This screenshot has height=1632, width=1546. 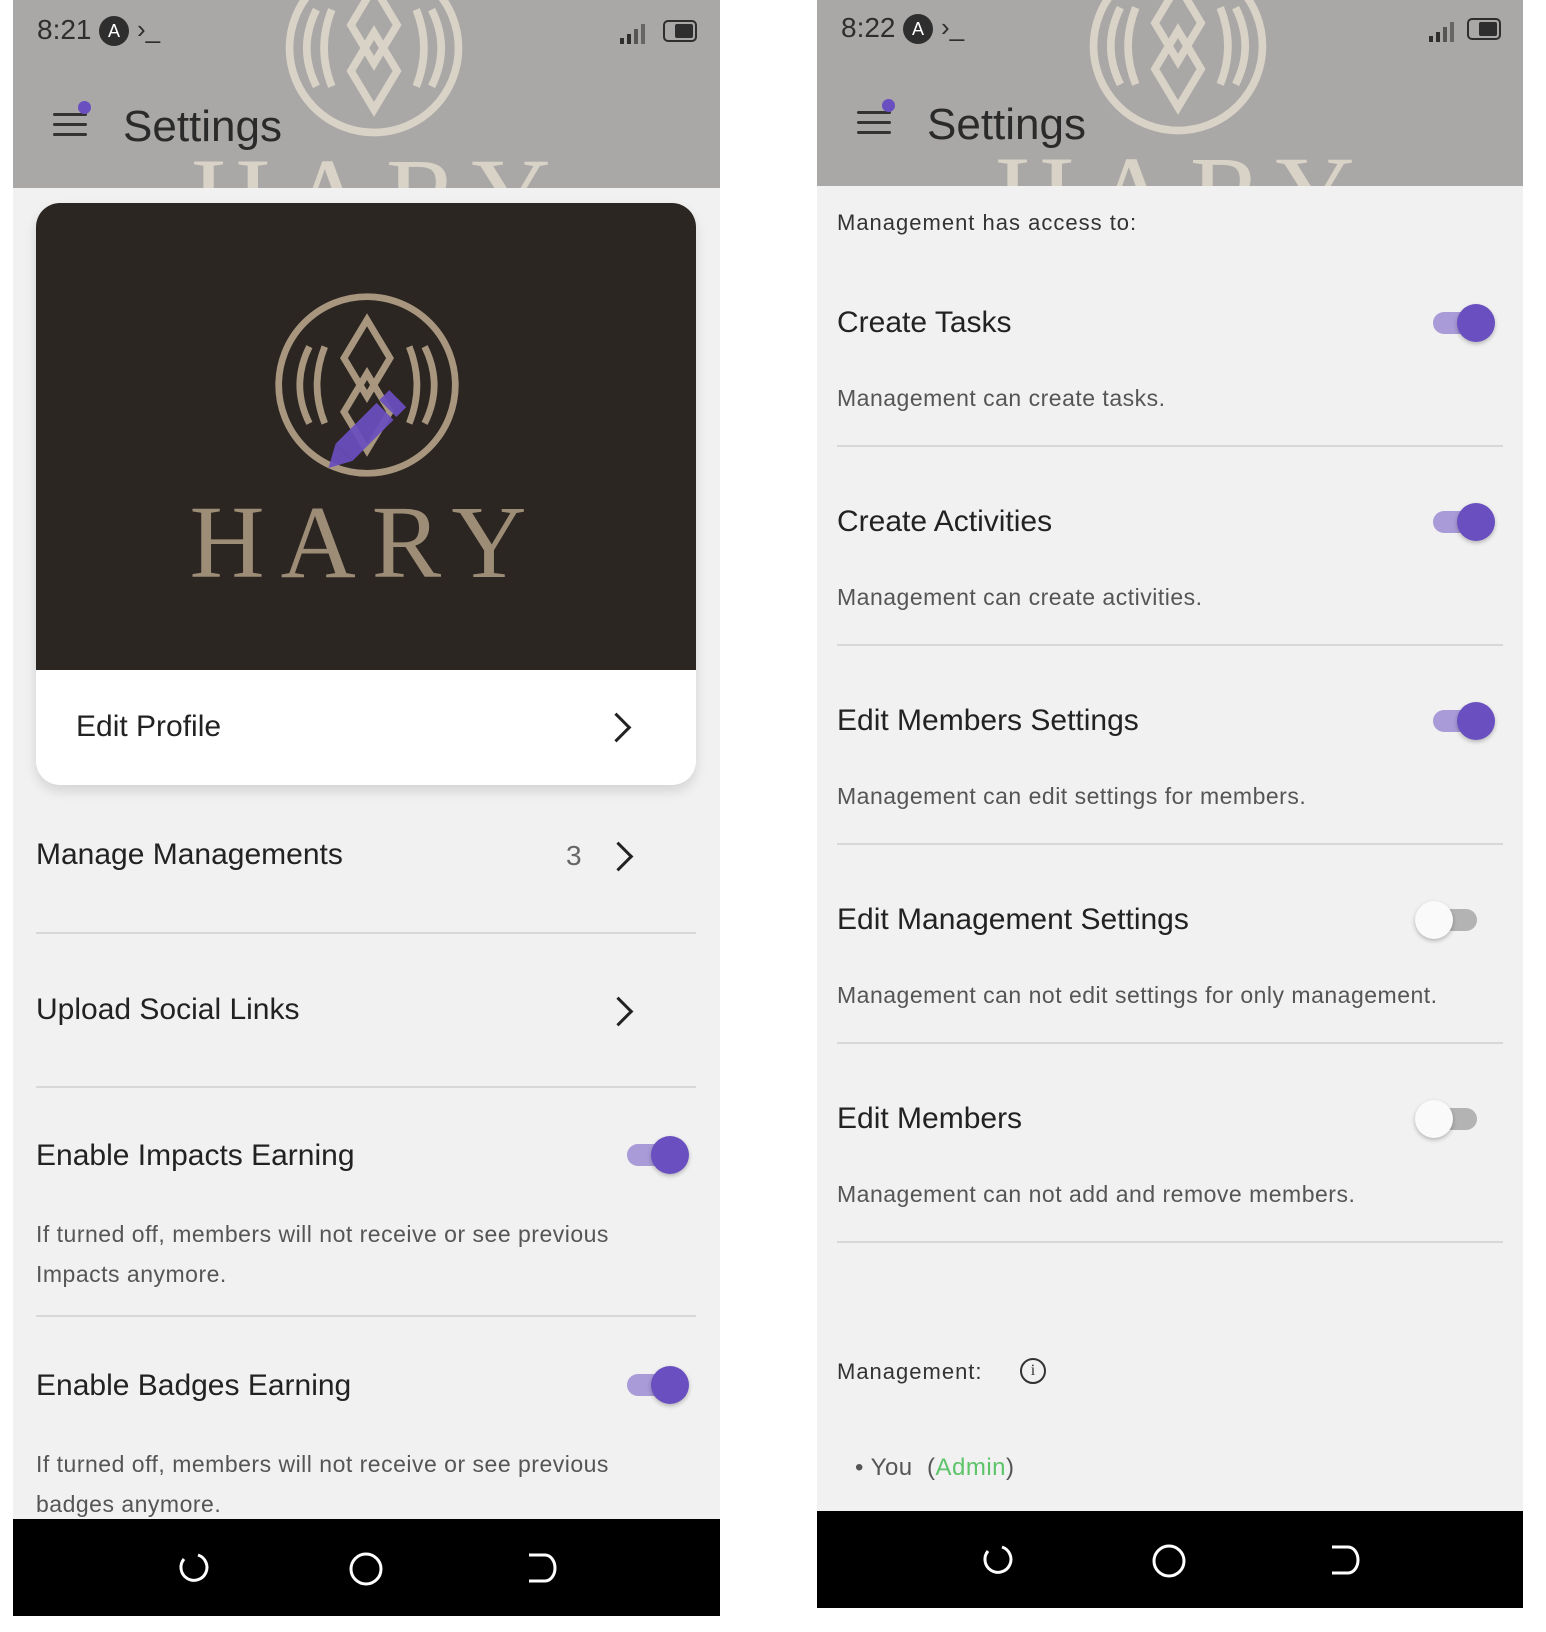 What do you see at coordinates (987, 222) in the screenshot?
I see `access-section-label: Management has access to:` at bounding box center [987, 222].